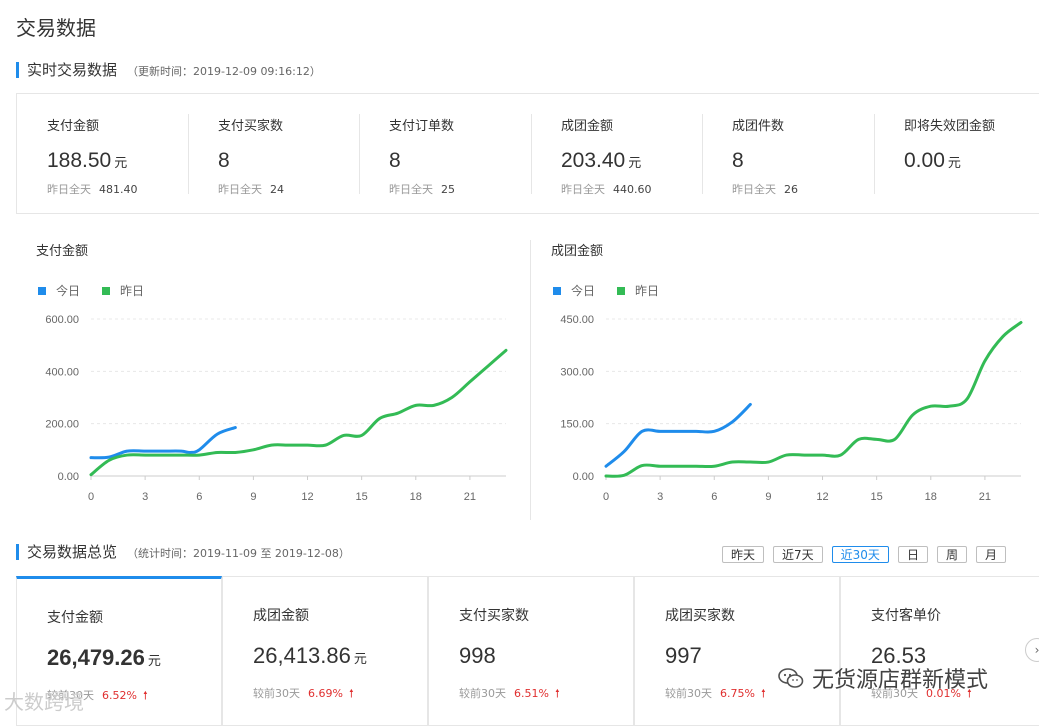  What do you see at coordinates (72, 70) in the screenshot?
I see `realtime-title: 实时交易数据` at bounding box center [72, 70].